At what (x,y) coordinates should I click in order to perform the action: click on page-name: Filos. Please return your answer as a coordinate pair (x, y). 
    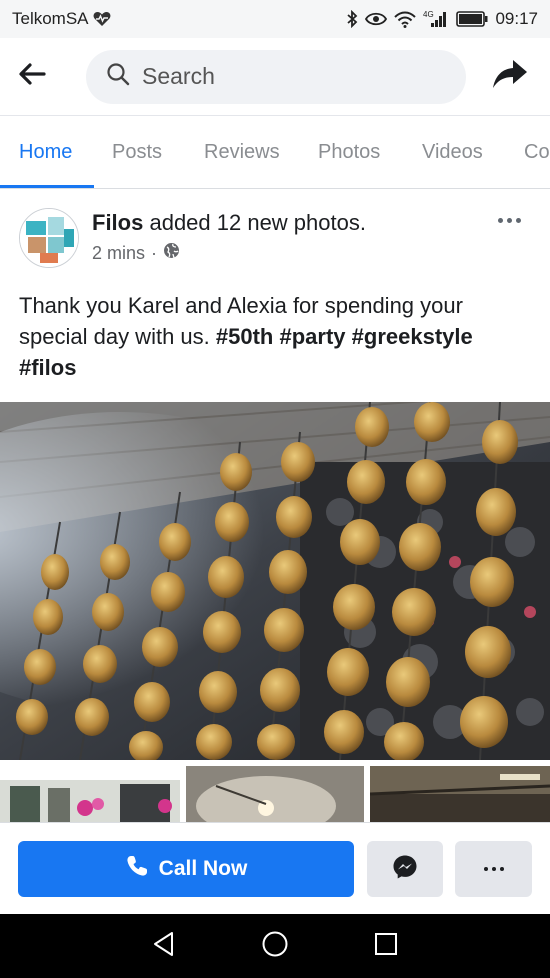
    Looking at the image, I should click on (117, 222).